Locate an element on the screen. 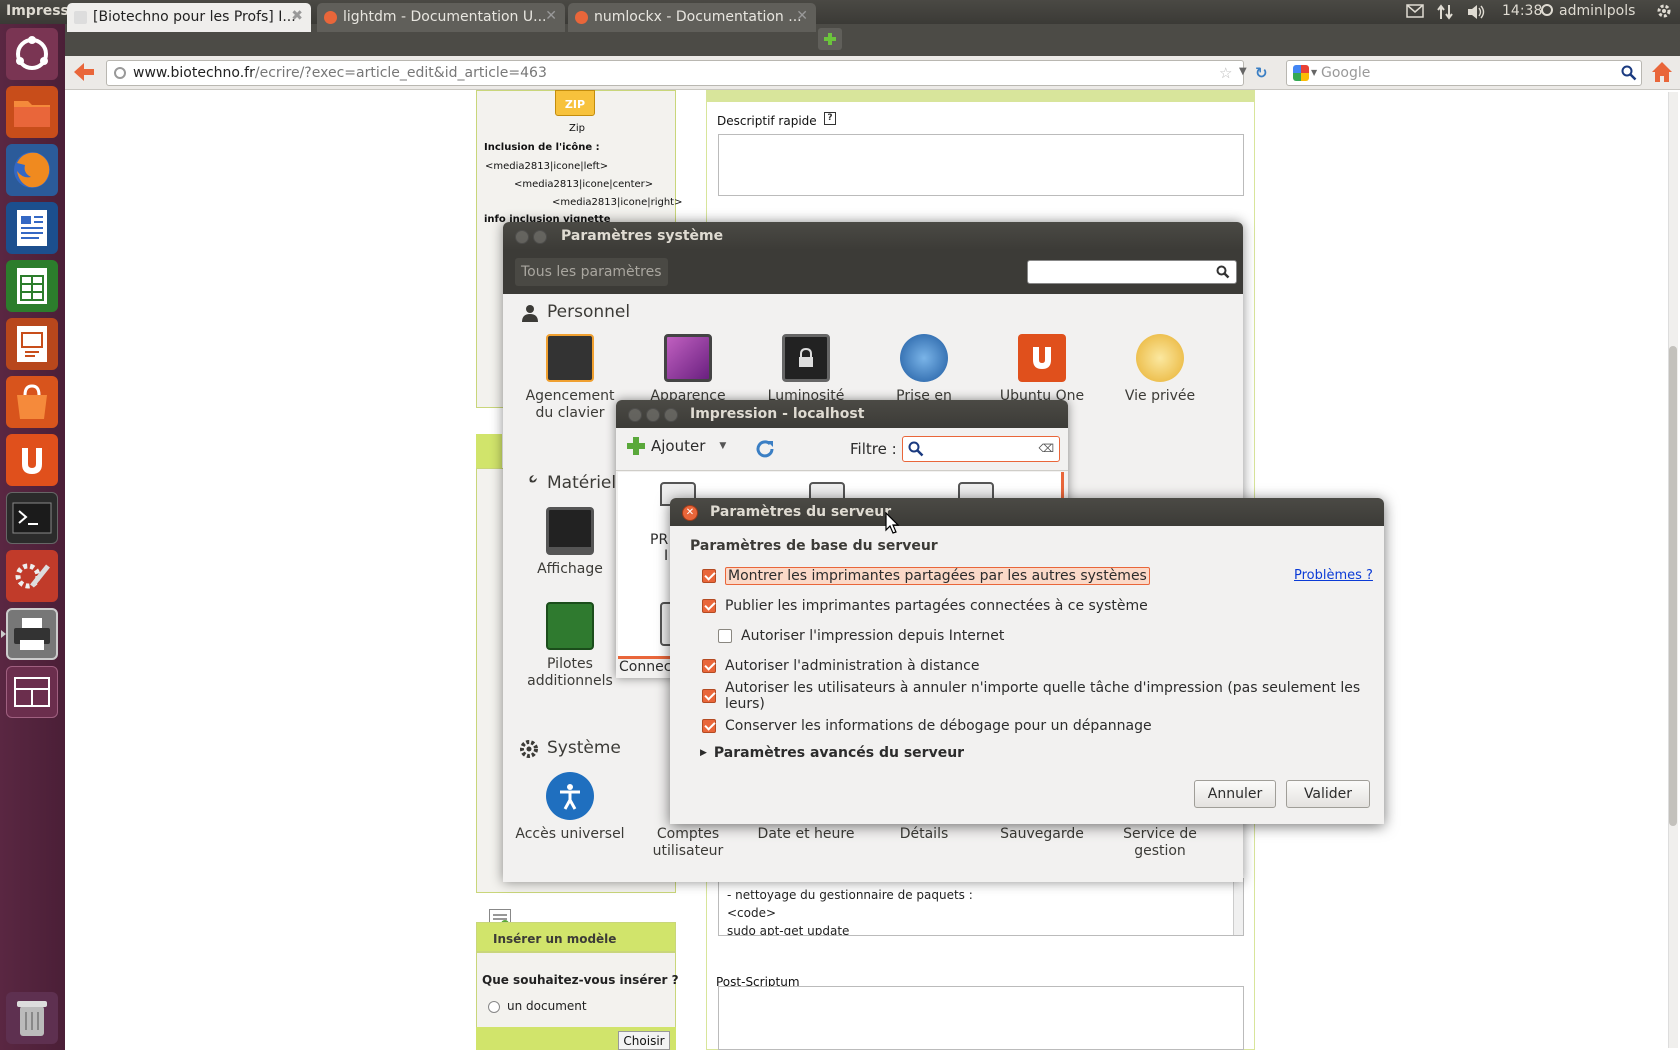 The height and width of the screenshot is (1050, 1680). brightness-lock-item: Luminosité is located at coordinates (806, 369).